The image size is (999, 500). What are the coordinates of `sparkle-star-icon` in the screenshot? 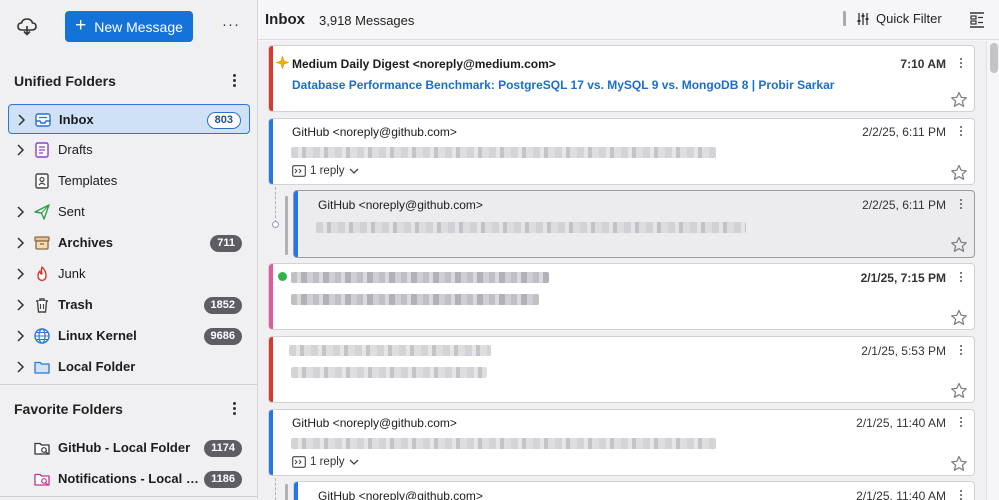 It's located at (282, 62).